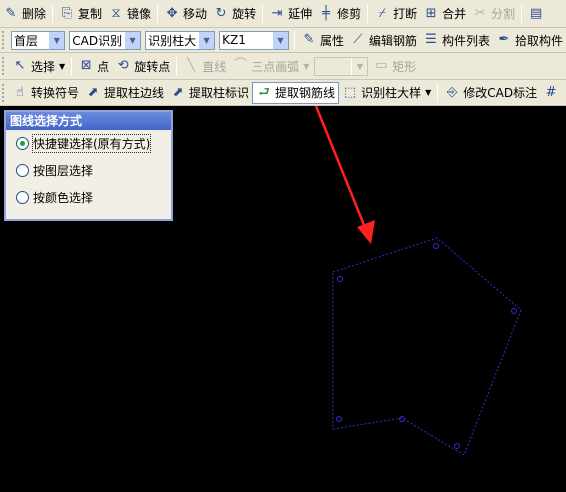 The width and height of the screenshot is (566, 492). Describe the element at coordinates (93, 66) in the screenshot. I see `point-button: ⊠ 点` at that location.